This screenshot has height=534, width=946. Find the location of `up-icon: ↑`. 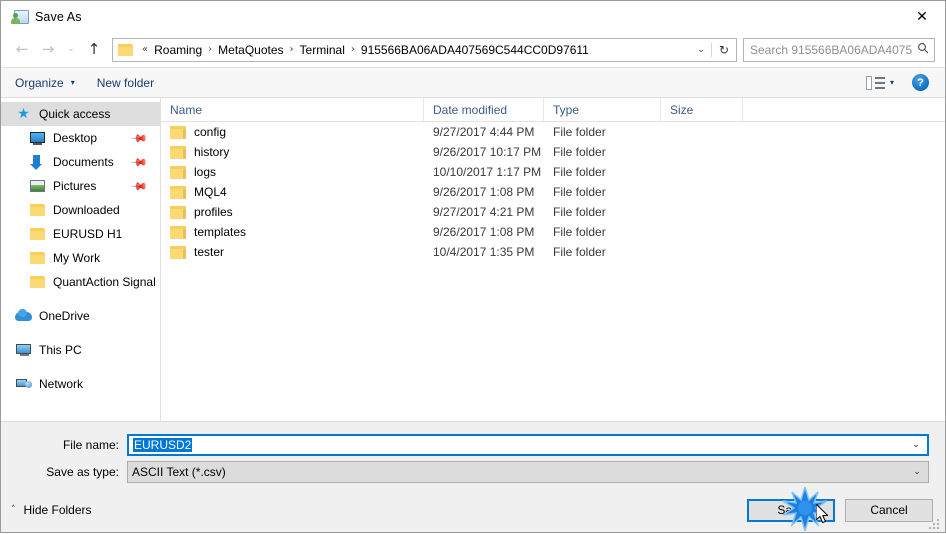

up-icon: ↑ is located at coordinates (94, 50).